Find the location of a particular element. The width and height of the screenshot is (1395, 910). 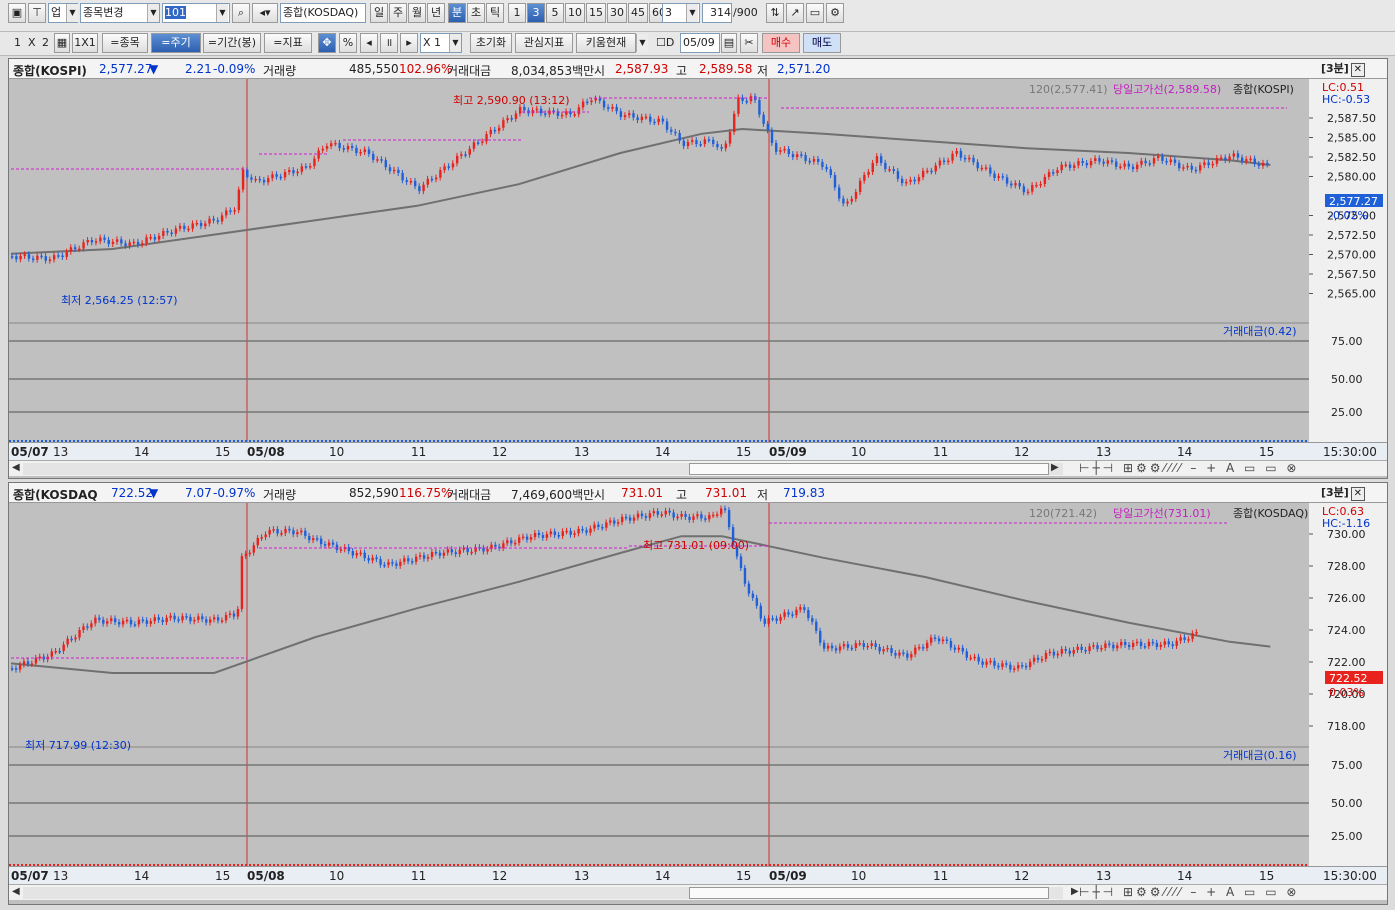

minute-1: 1 is located at coordinates (517, 13).